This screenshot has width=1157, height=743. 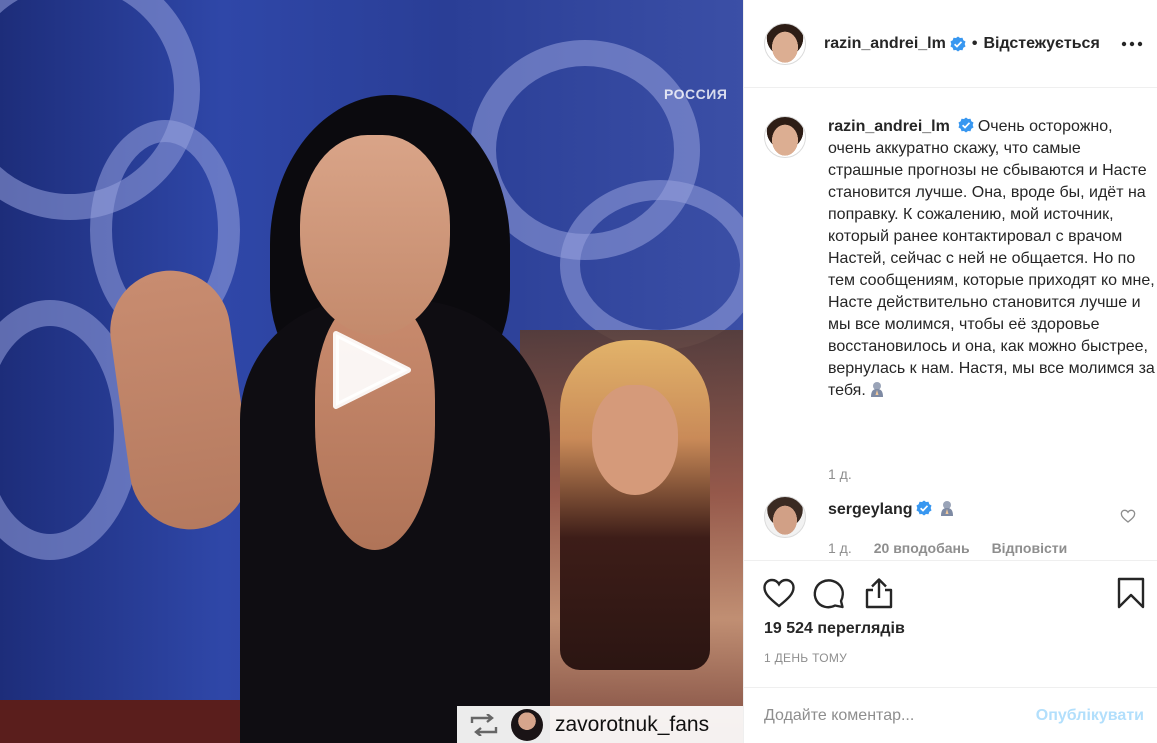 I want to click on comment-meta: 1 д. 20 вподобань Відповісти, so click(x=947, y=548).